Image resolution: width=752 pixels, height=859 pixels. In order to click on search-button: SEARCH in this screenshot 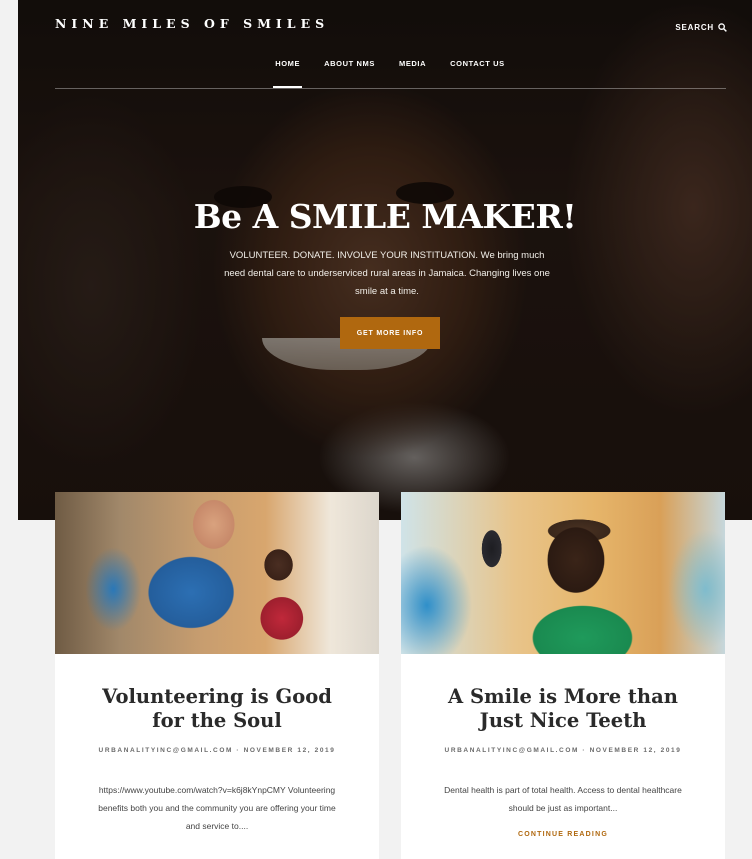, I will do `click(701, 27)`.